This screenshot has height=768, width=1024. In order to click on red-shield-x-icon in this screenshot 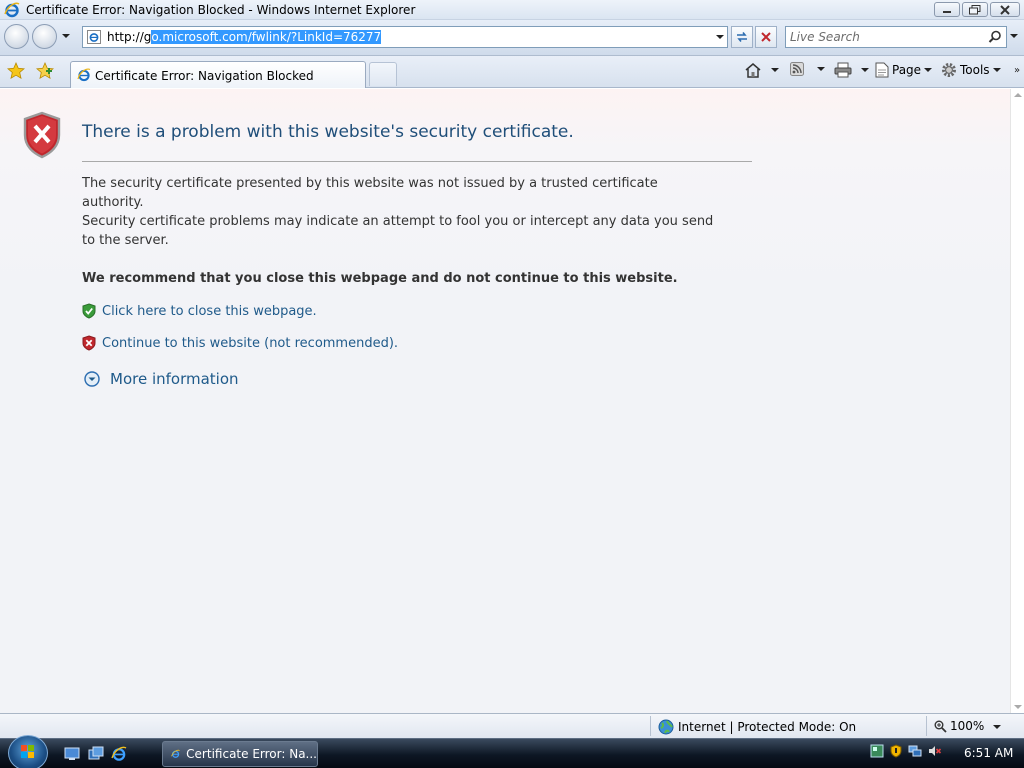, I will do `click(89, 343)`.